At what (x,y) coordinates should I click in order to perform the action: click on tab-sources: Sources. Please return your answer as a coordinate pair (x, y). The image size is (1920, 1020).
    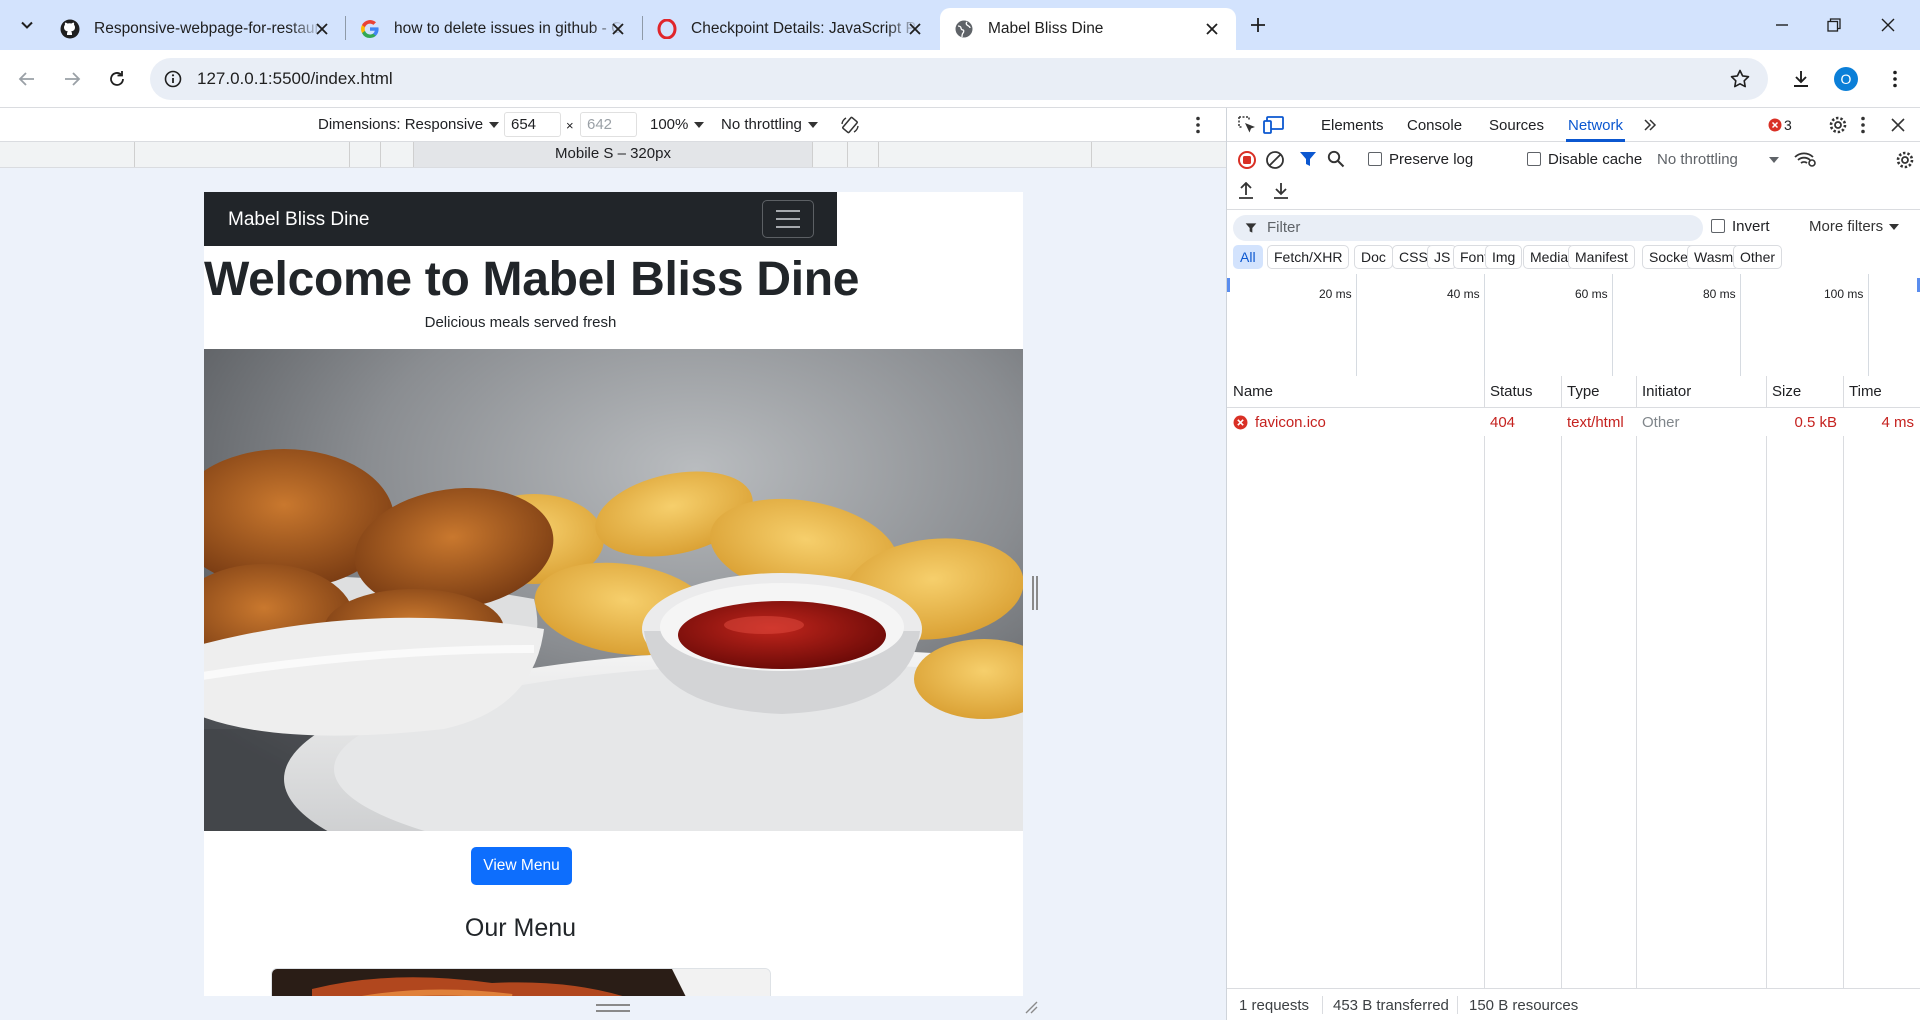
    Looking at the image, I should click on (1516, 125).